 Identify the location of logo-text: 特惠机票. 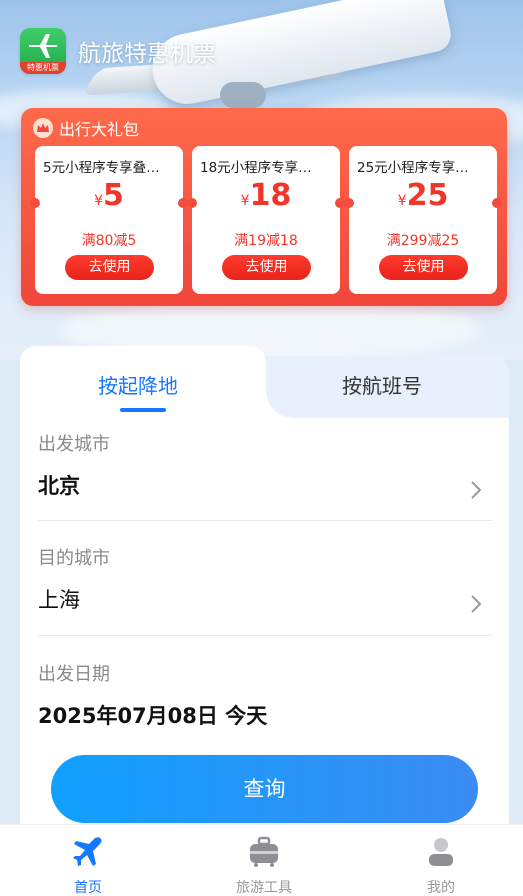
(43, 68).